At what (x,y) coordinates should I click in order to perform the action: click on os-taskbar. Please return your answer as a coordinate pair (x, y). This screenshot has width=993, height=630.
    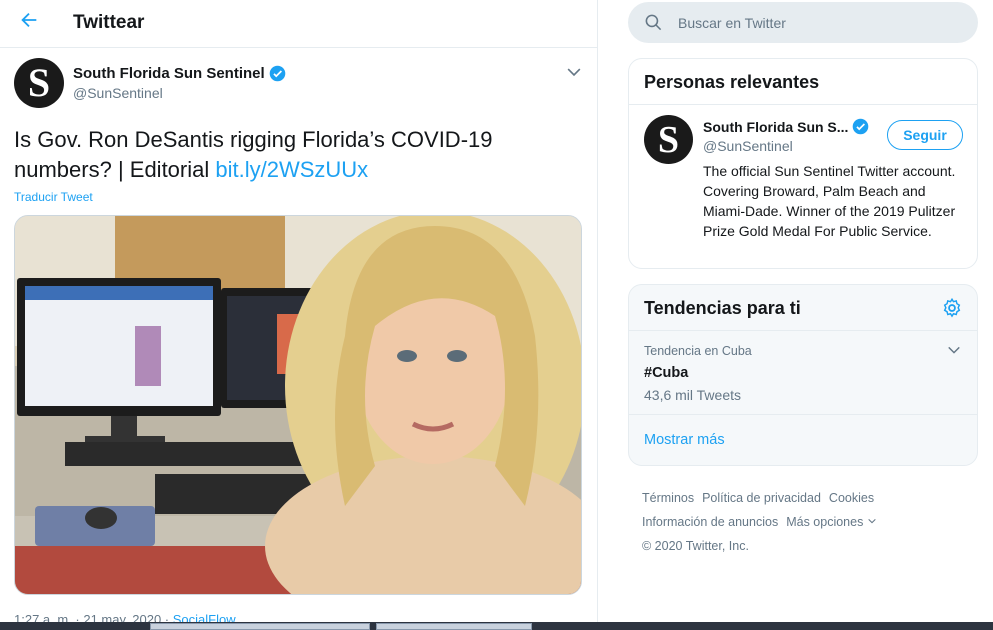
    Looking at the image, I should click on (496, 626).